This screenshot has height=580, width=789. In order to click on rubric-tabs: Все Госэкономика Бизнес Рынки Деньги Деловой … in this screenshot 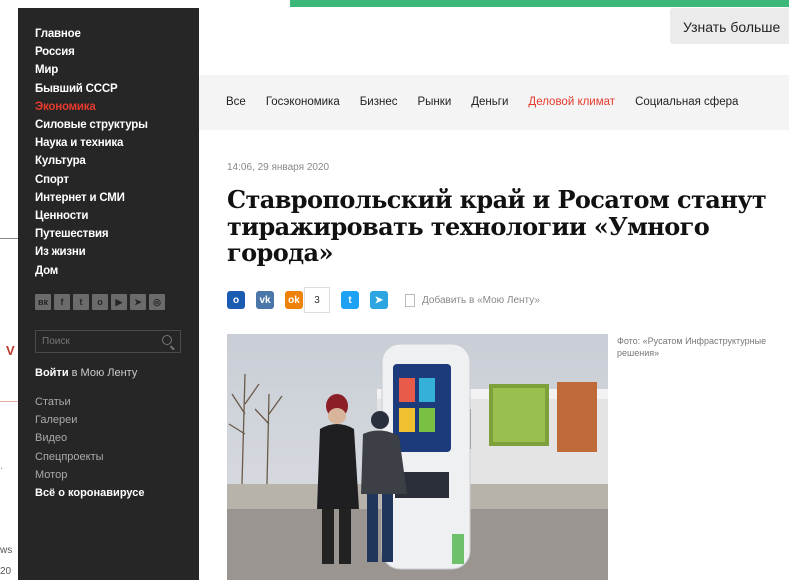, I will do `click(482, 102)`.